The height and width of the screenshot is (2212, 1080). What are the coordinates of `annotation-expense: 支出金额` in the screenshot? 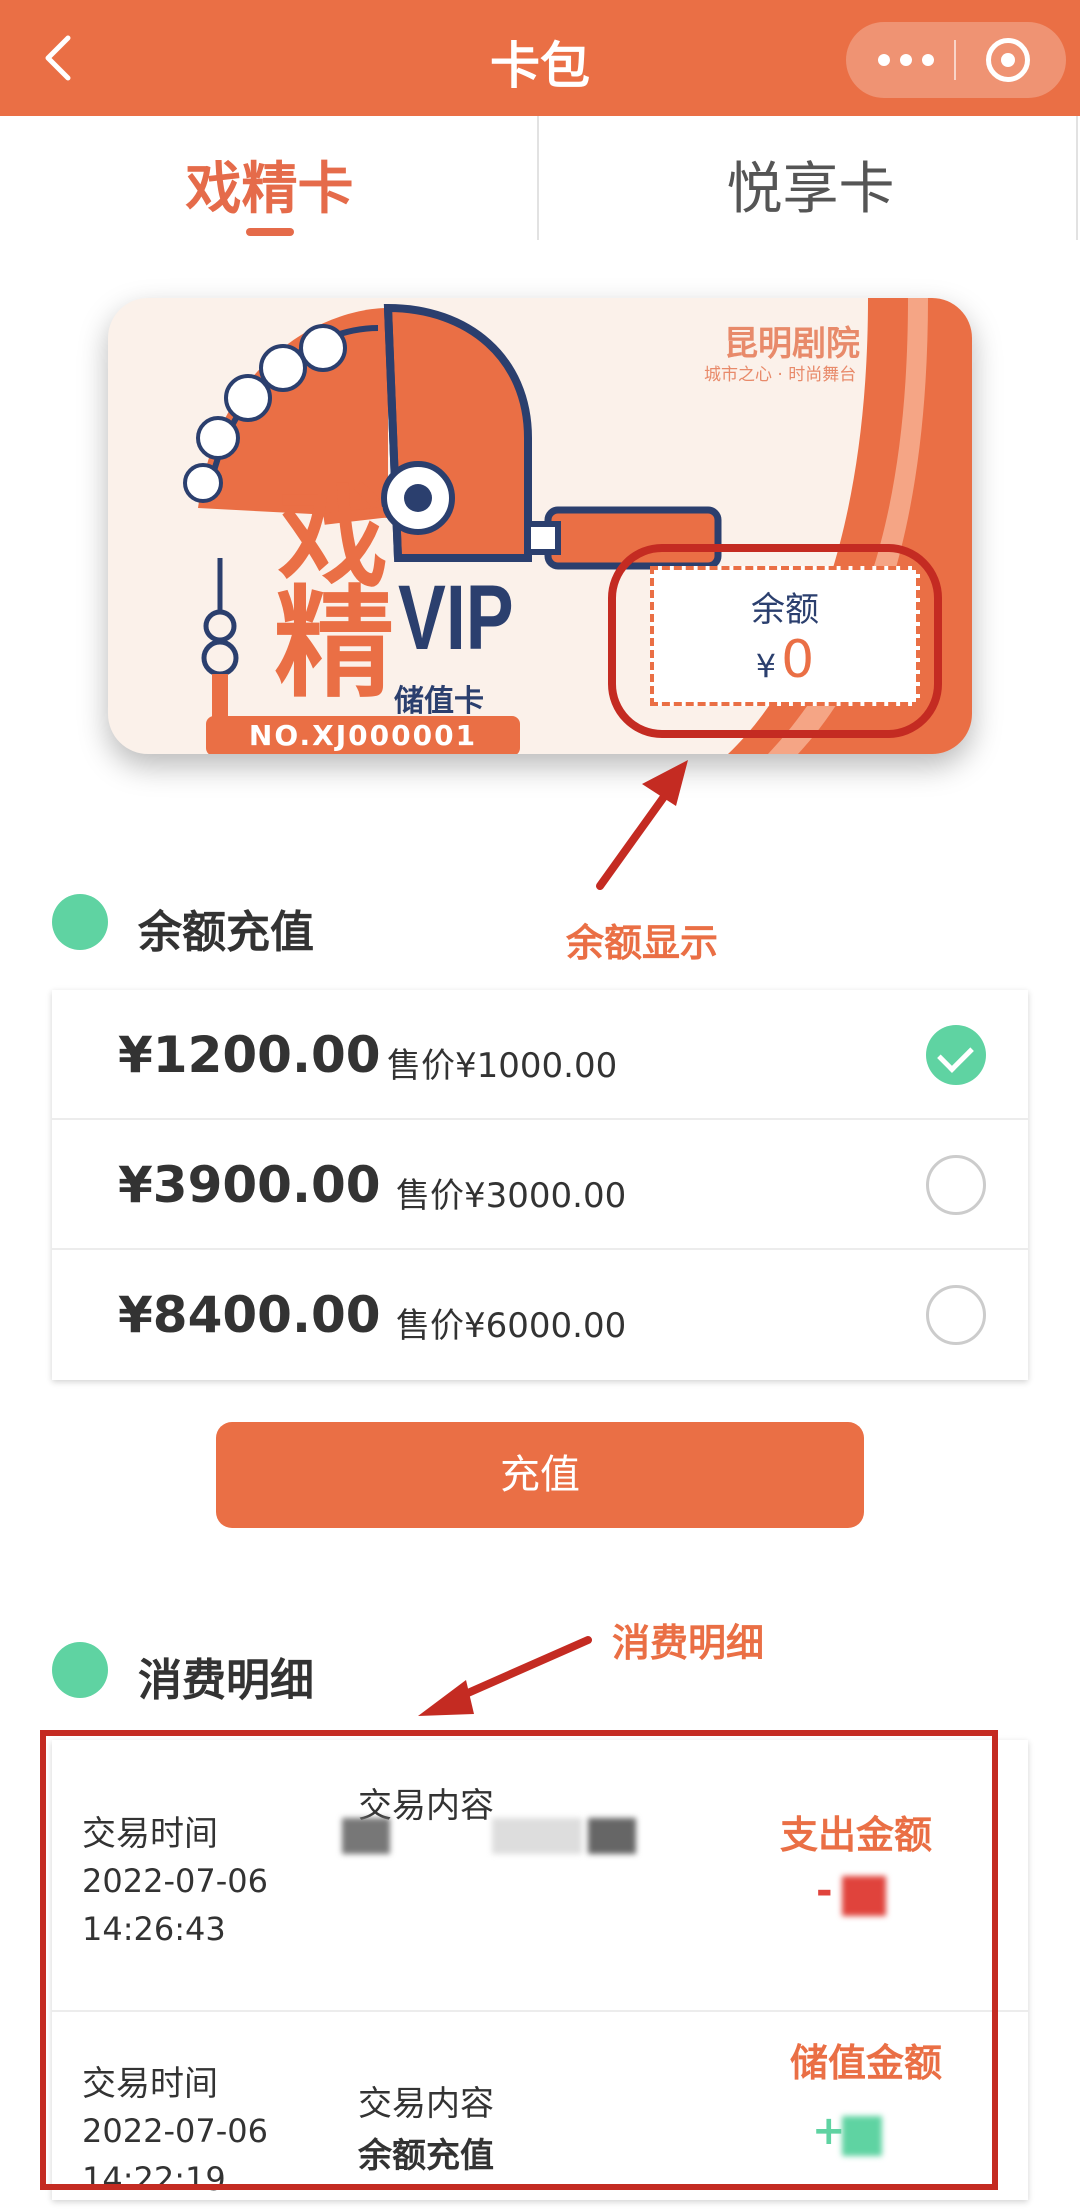 It's located at (856, 1835).